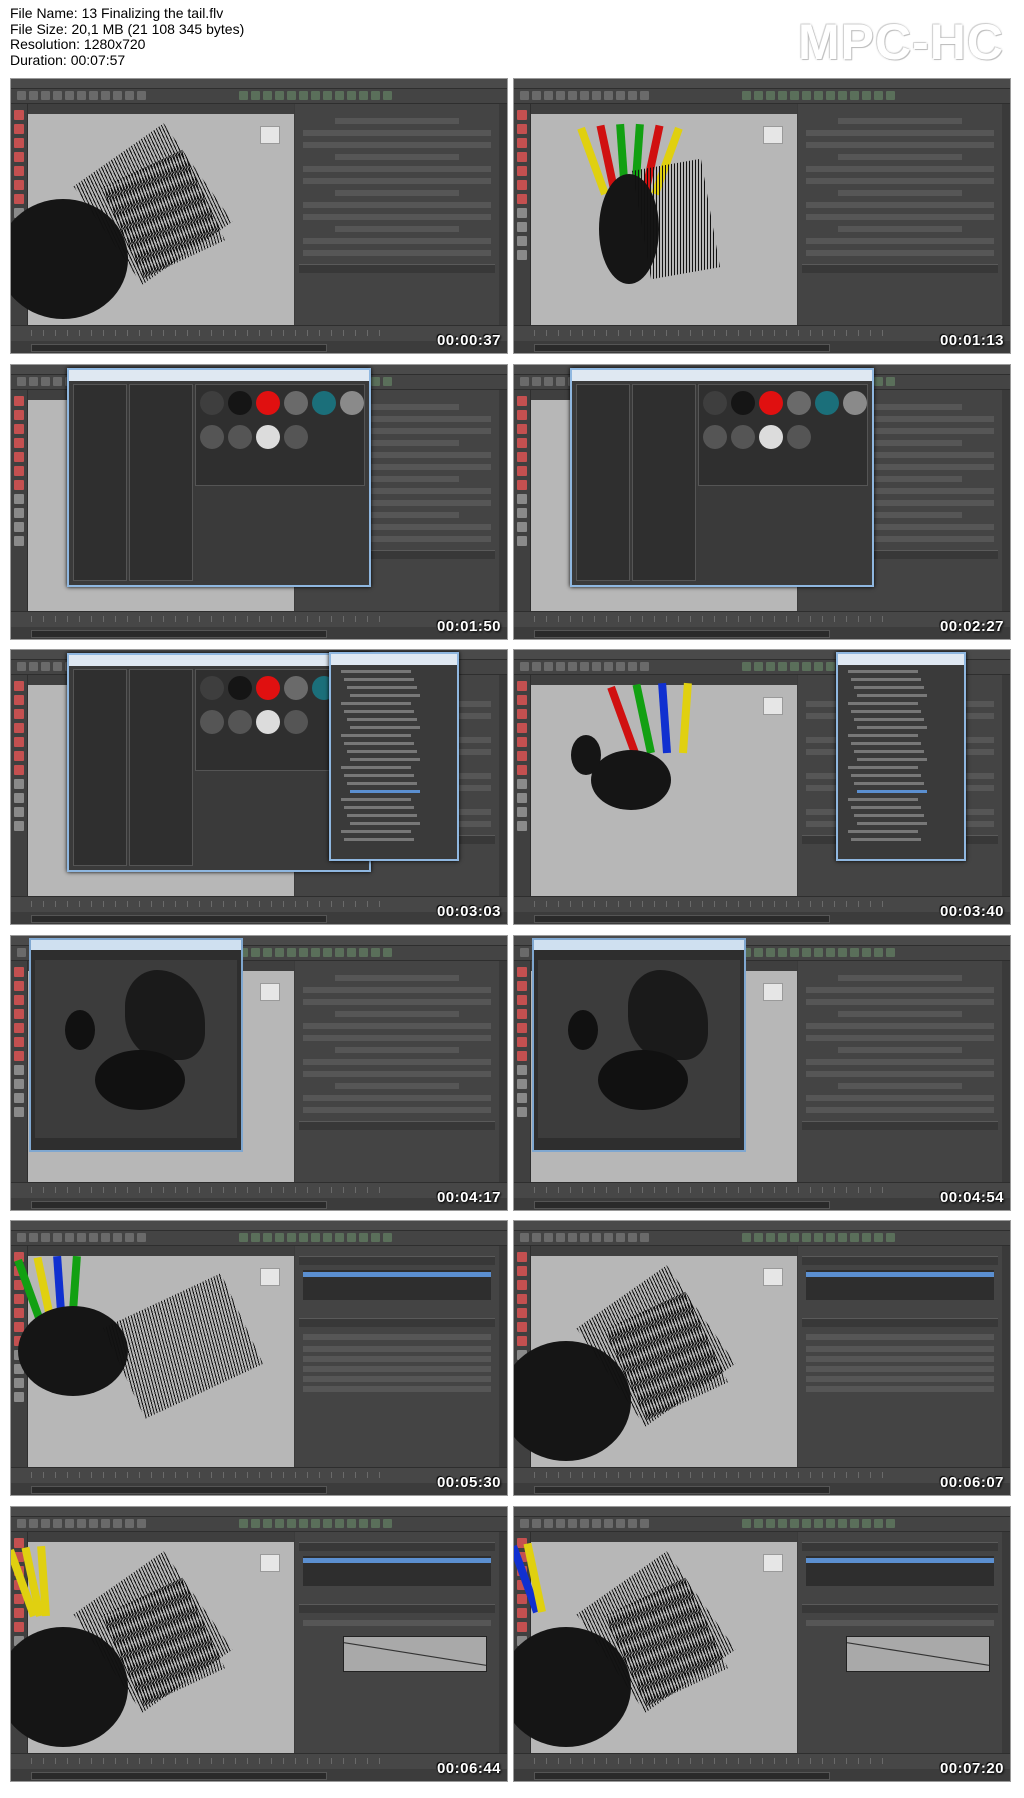  I want to click on outliner-window, so click(901, 756).